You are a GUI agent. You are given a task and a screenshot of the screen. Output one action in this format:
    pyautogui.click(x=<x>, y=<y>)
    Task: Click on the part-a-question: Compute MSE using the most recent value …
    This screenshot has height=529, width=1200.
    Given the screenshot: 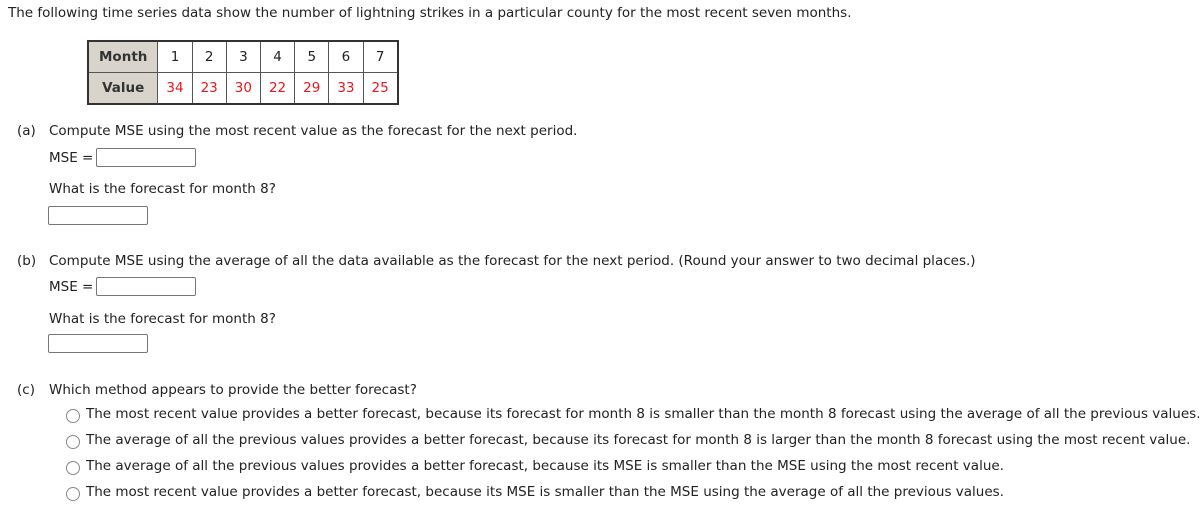 What is the action you would take?
    pyautogui.click(x=313, y=131)
    